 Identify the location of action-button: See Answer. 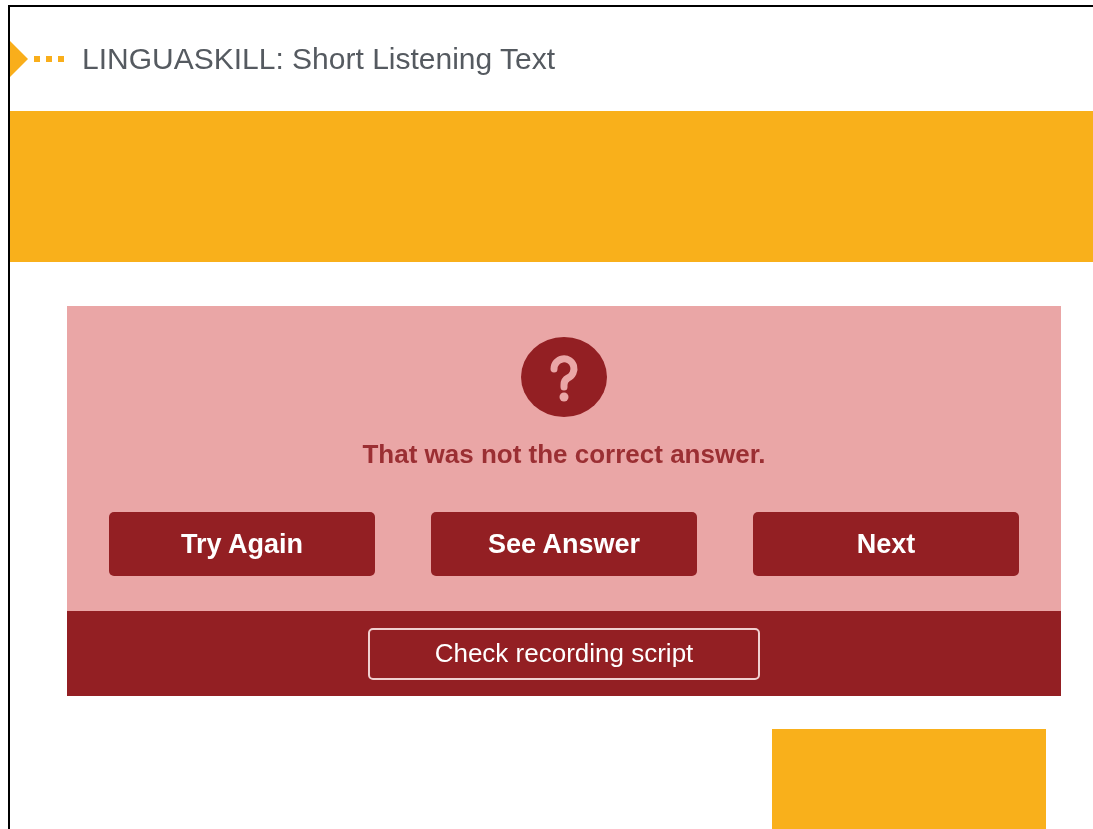
(564, 544).